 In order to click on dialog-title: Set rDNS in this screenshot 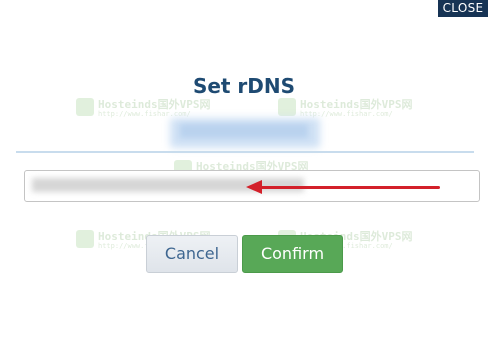, I will do `click(244, 86)`.